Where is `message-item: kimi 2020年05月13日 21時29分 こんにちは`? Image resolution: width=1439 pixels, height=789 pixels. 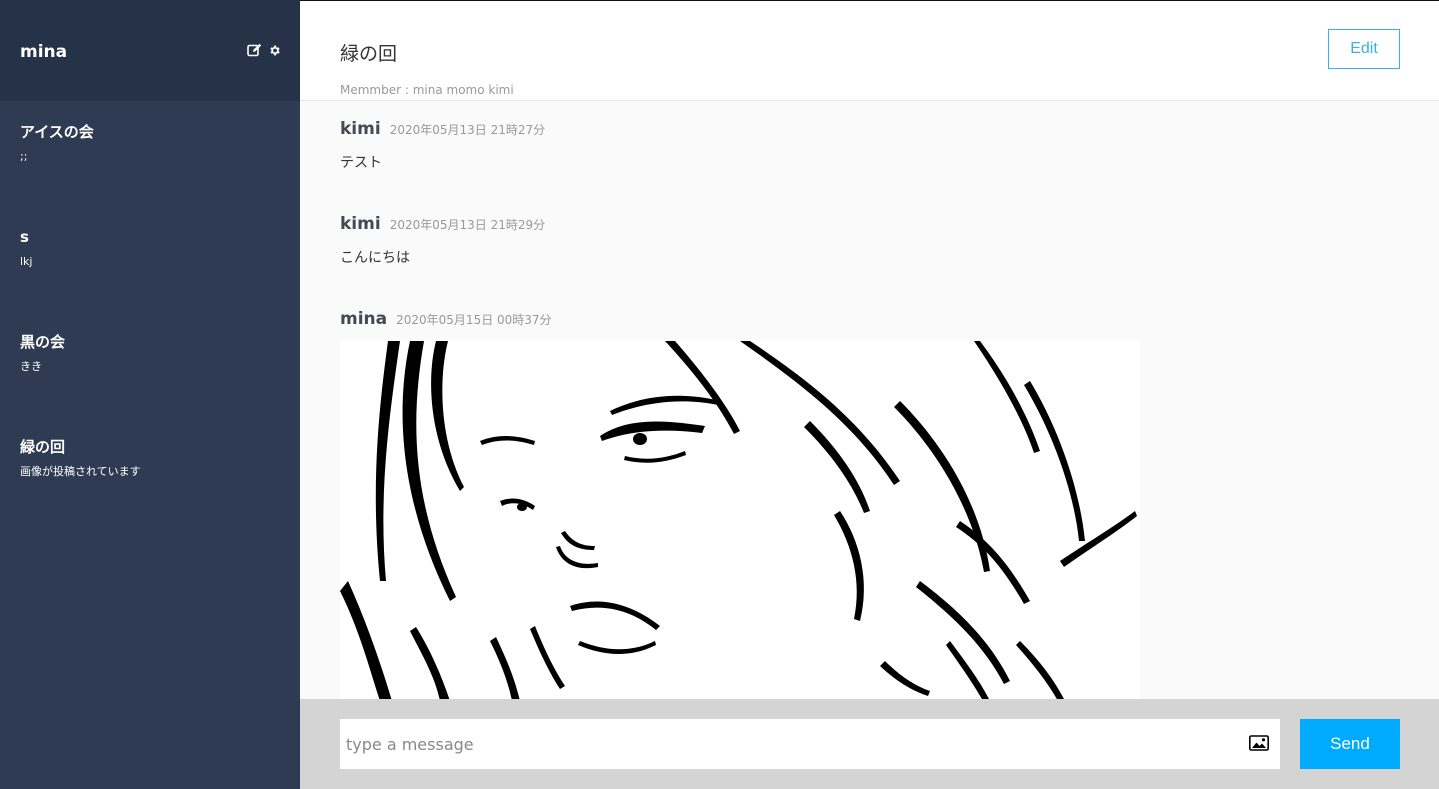
message-item: kimi 2020年05月13日 21時29分 こんにちは is located at coordinates (442, 240).